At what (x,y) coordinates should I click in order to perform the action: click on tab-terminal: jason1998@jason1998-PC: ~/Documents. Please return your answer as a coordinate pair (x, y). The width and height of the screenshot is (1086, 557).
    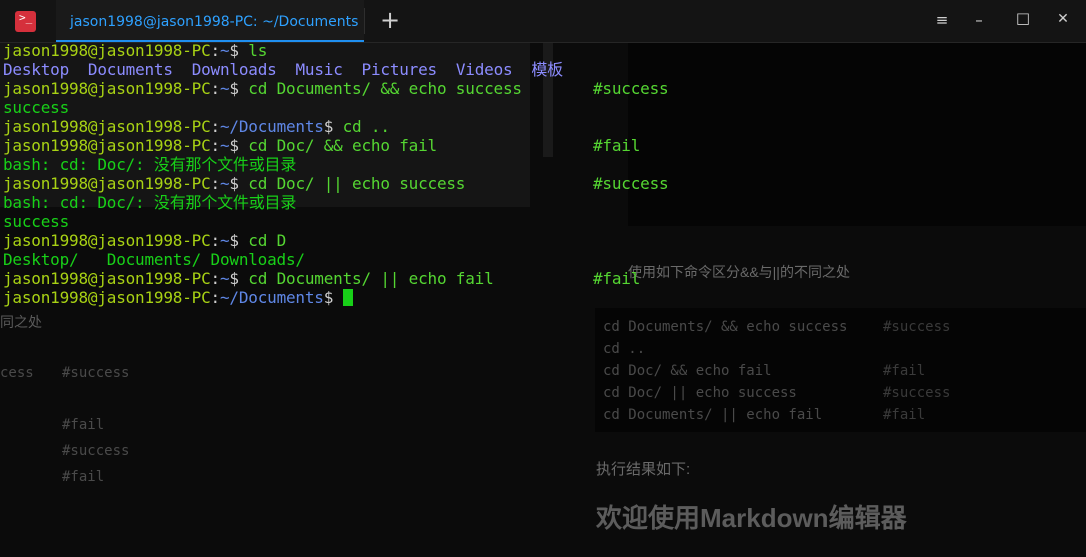
    Looking at the image, I should click on (210, 21).